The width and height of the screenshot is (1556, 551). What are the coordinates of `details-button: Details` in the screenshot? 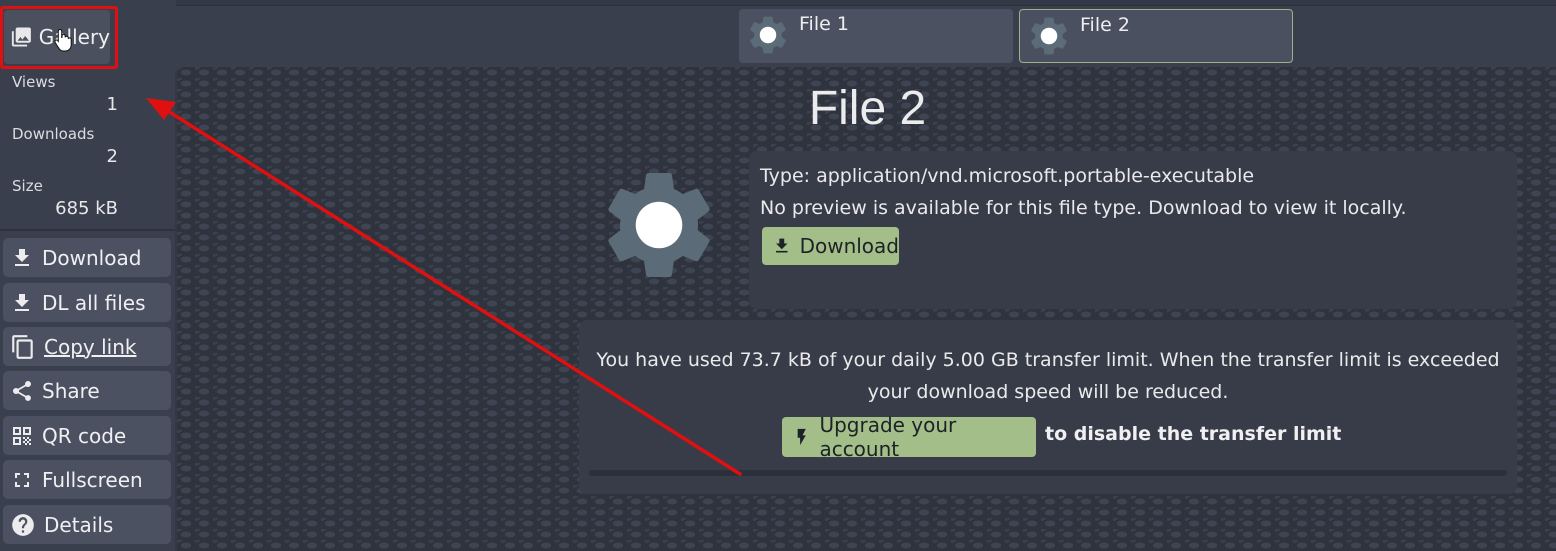 It's located at (87, 524).